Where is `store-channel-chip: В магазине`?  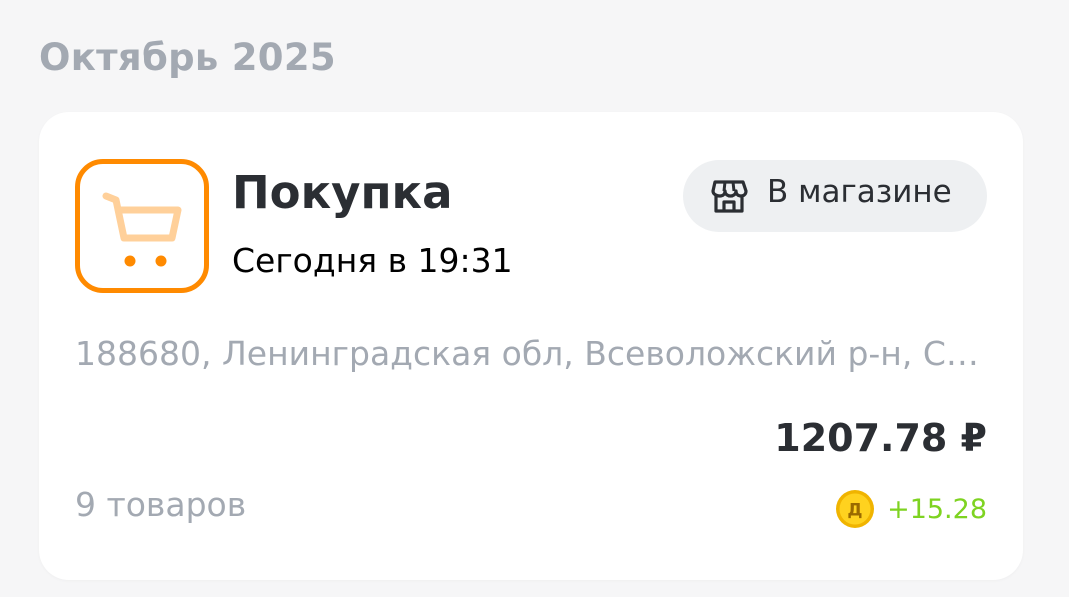
store-channel-chip: В магазине is located at coordinates (835, 196).